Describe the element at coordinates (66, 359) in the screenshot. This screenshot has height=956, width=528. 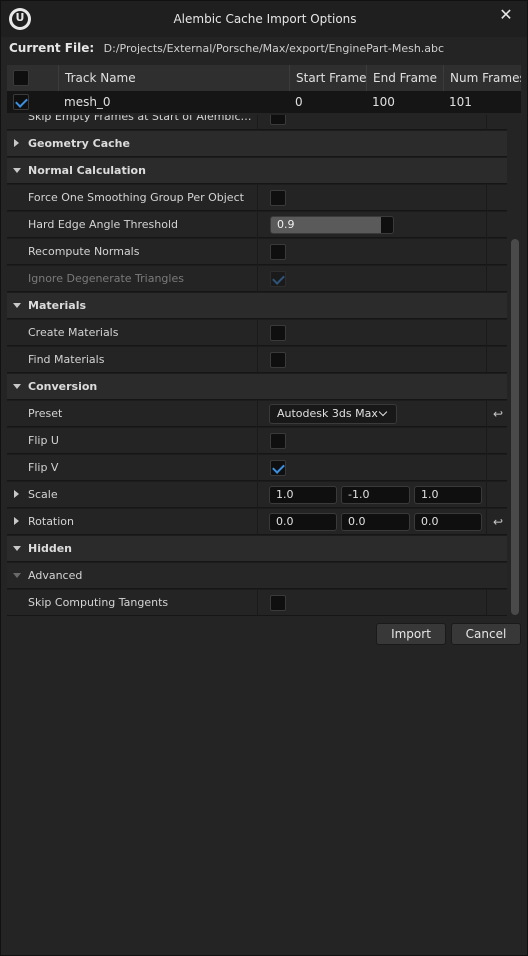
I see `property-label: Find Materials` at that location.